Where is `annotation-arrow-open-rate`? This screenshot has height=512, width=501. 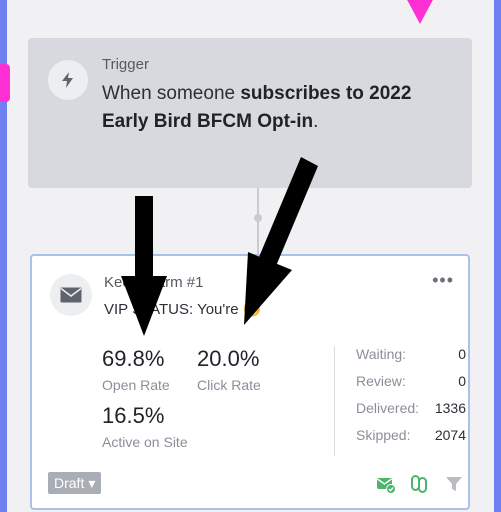
annotation-arrow-open-rate is located at coordinates (144, 266).